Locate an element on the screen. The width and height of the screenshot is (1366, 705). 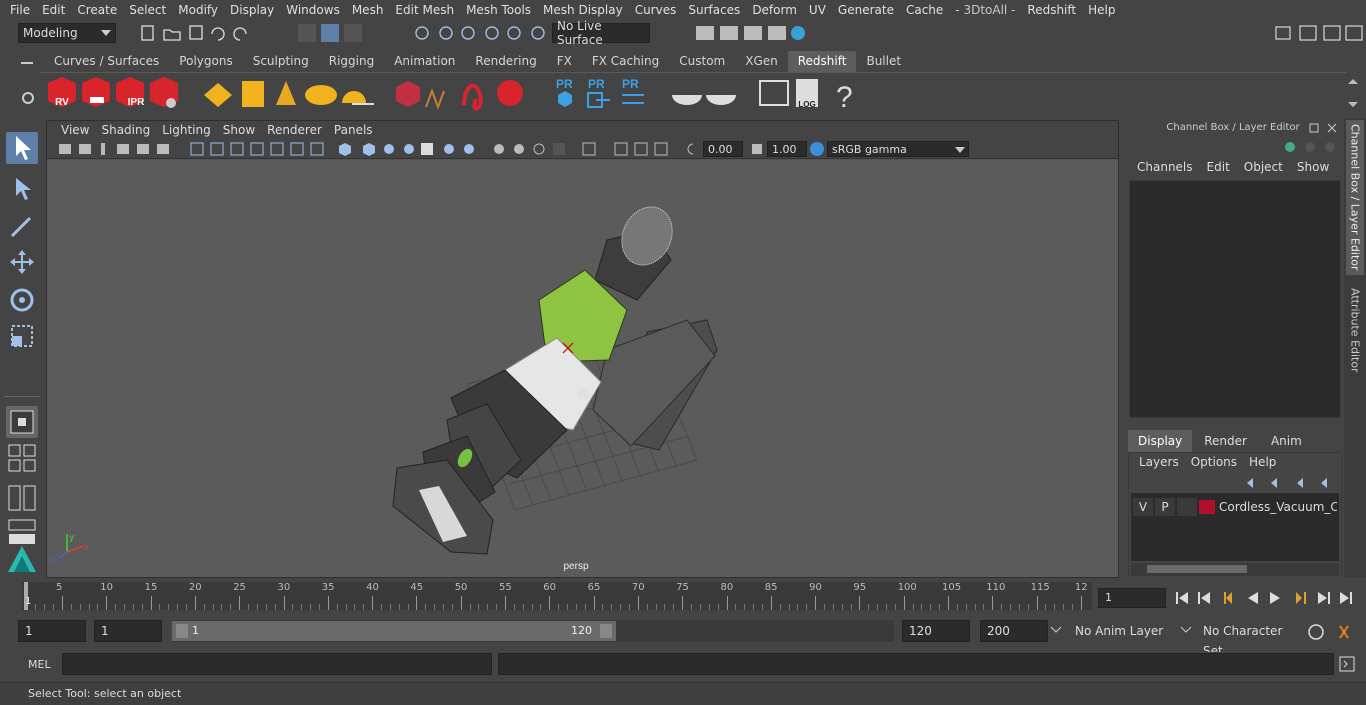
snap-surface-icon is located at coordinates (514, 33).